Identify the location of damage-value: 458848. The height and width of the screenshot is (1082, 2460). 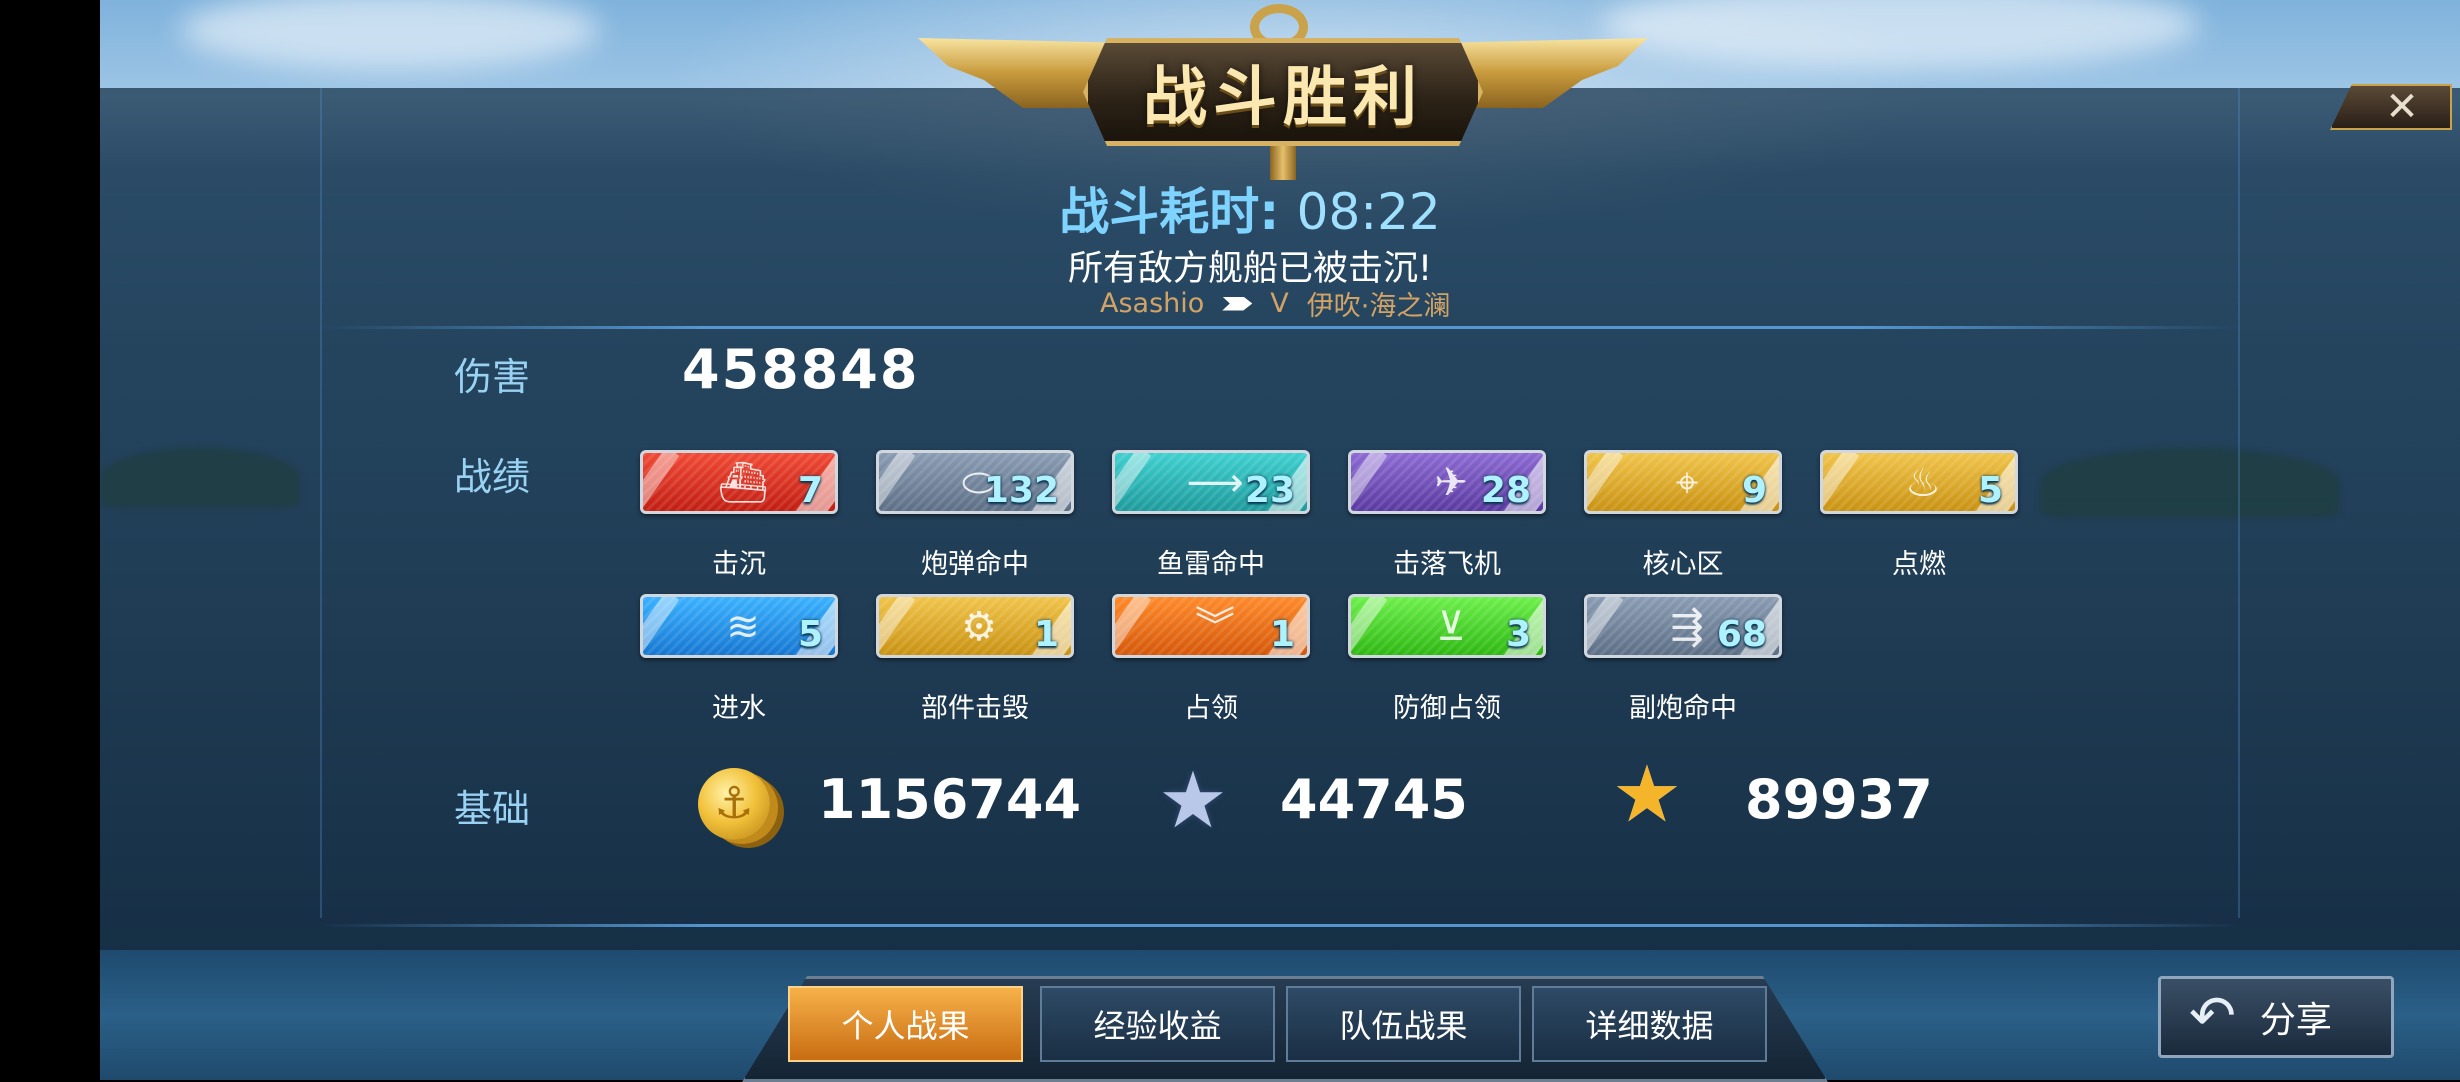
(801, 369).